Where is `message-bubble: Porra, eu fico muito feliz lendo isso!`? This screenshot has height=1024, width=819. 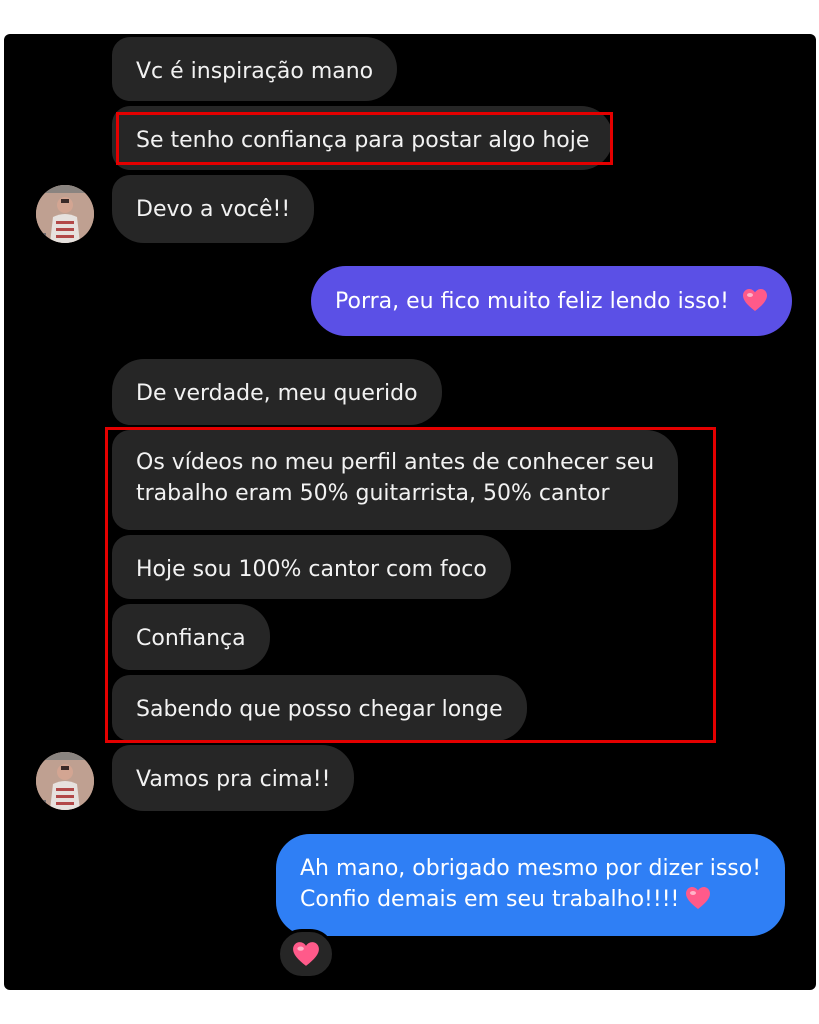
message-bubble: Porra, eu fico muito feliz lendo isso! is located at coordinates (551, 301).